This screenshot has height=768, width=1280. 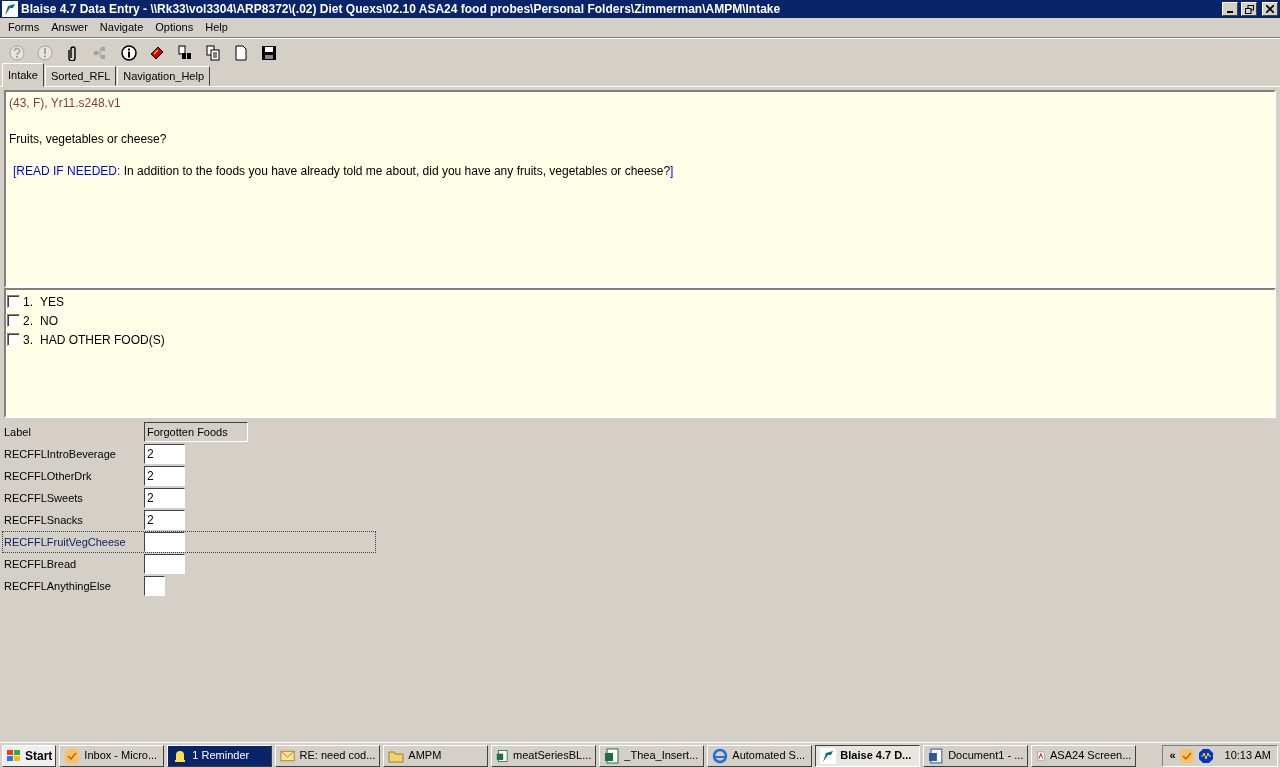 I want to click on start-button: Start, so click(x=29, y=755).